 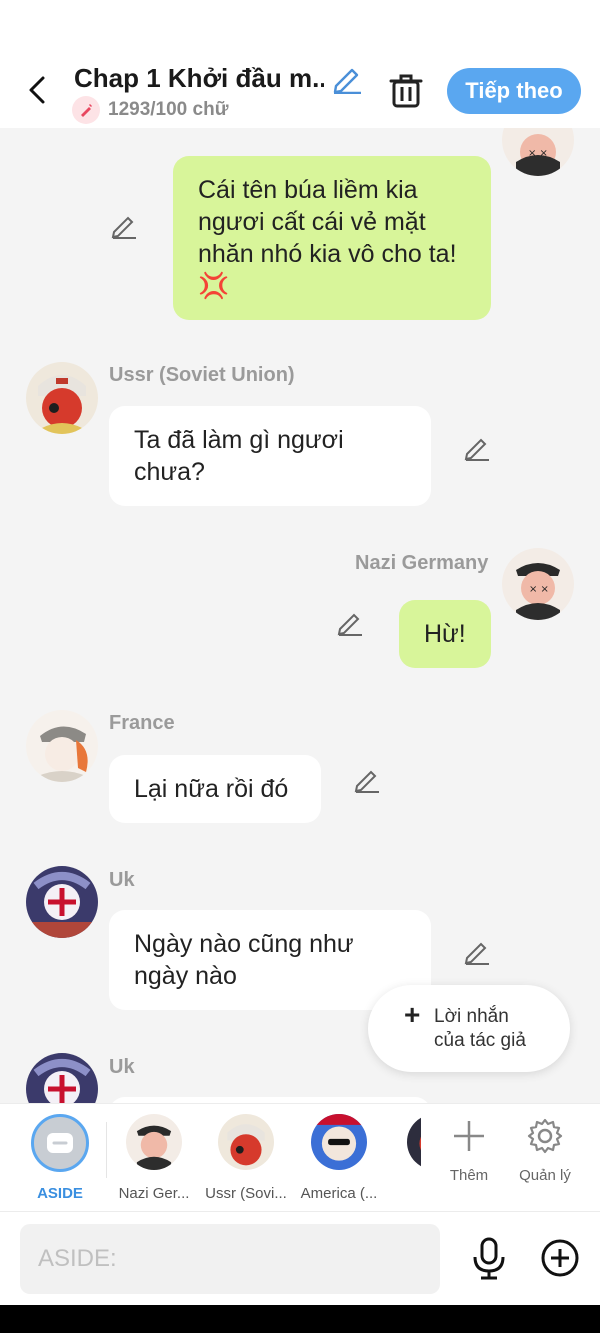 I want to click on character-aside: ASIDE, so click(x=60, y=1158).